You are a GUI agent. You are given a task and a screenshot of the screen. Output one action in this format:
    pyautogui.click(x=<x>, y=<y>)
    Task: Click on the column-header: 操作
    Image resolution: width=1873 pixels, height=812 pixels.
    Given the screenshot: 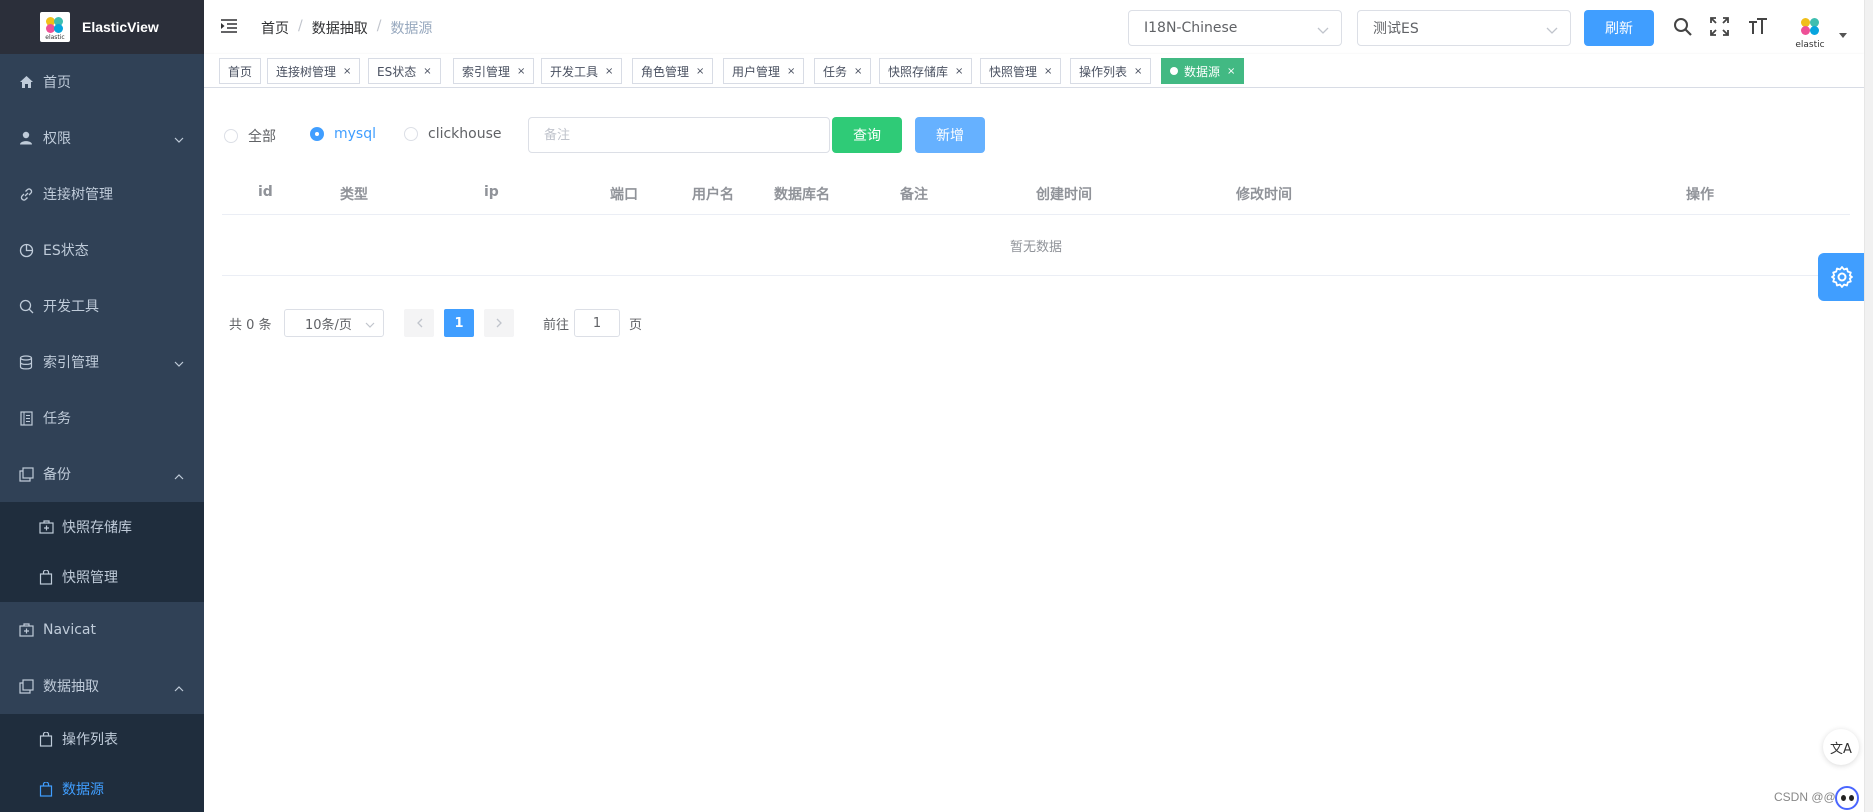 What is the action you would take?
    pyautogui.click(x=1700, y=194)
    